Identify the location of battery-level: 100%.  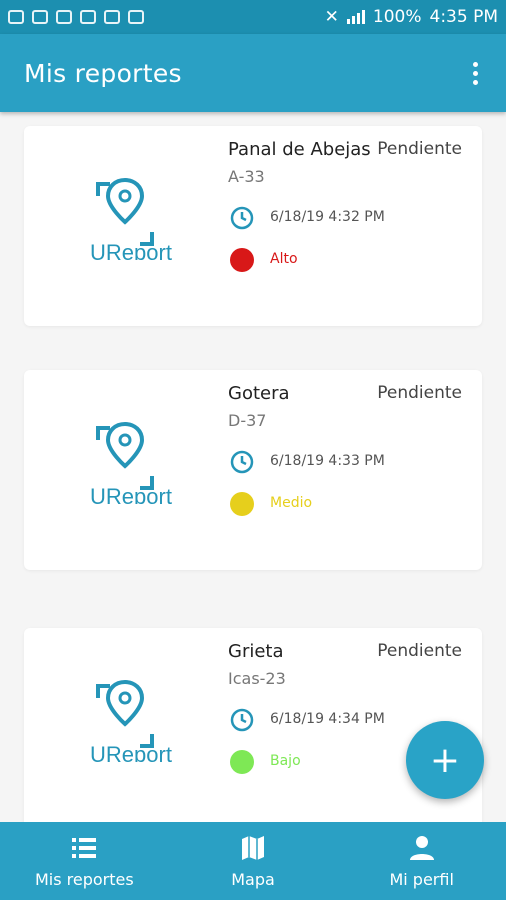
(397, 17).